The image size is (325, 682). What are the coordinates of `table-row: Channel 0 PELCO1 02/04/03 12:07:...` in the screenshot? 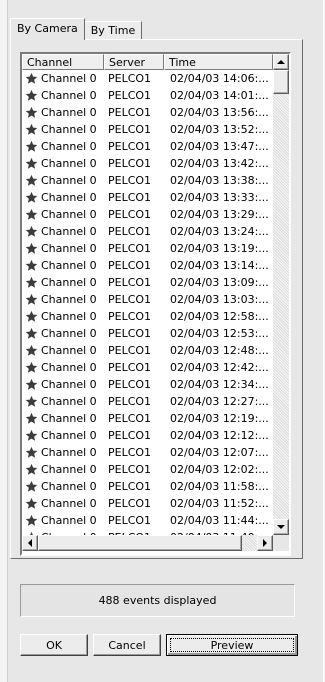 It's located at (147, 452).